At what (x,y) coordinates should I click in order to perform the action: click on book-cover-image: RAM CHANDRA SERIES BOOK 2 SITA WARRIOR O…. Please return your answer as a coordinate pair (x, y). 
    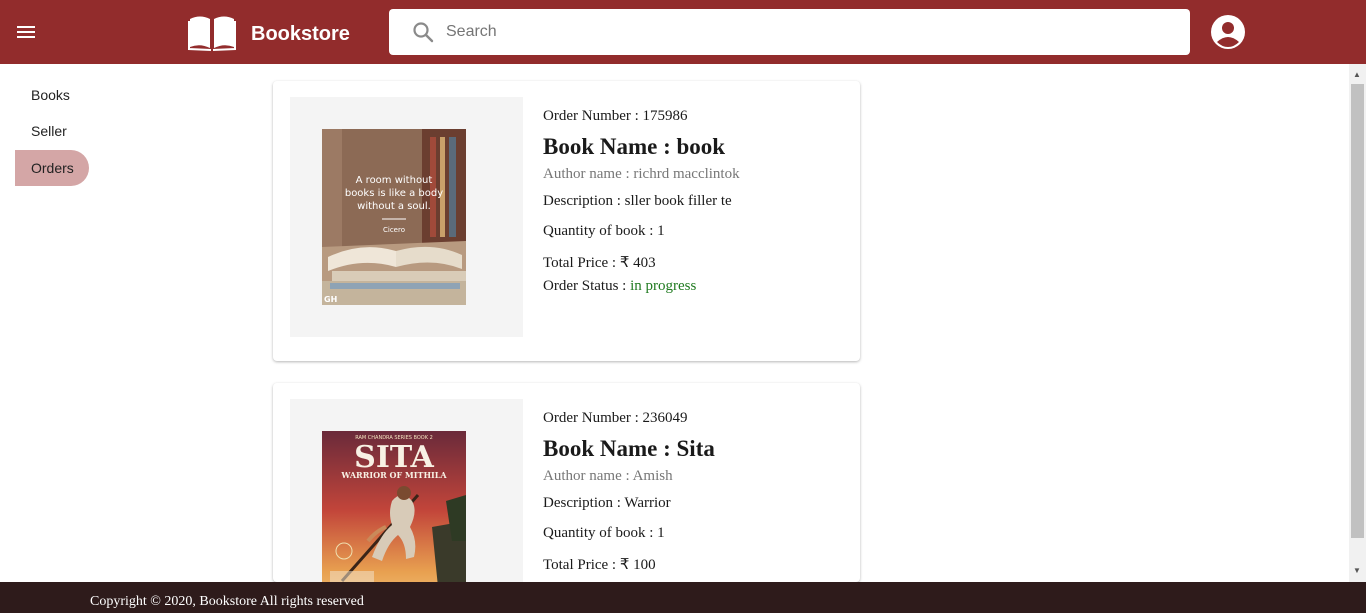
    Looking at the image, I should click on (394, 506).